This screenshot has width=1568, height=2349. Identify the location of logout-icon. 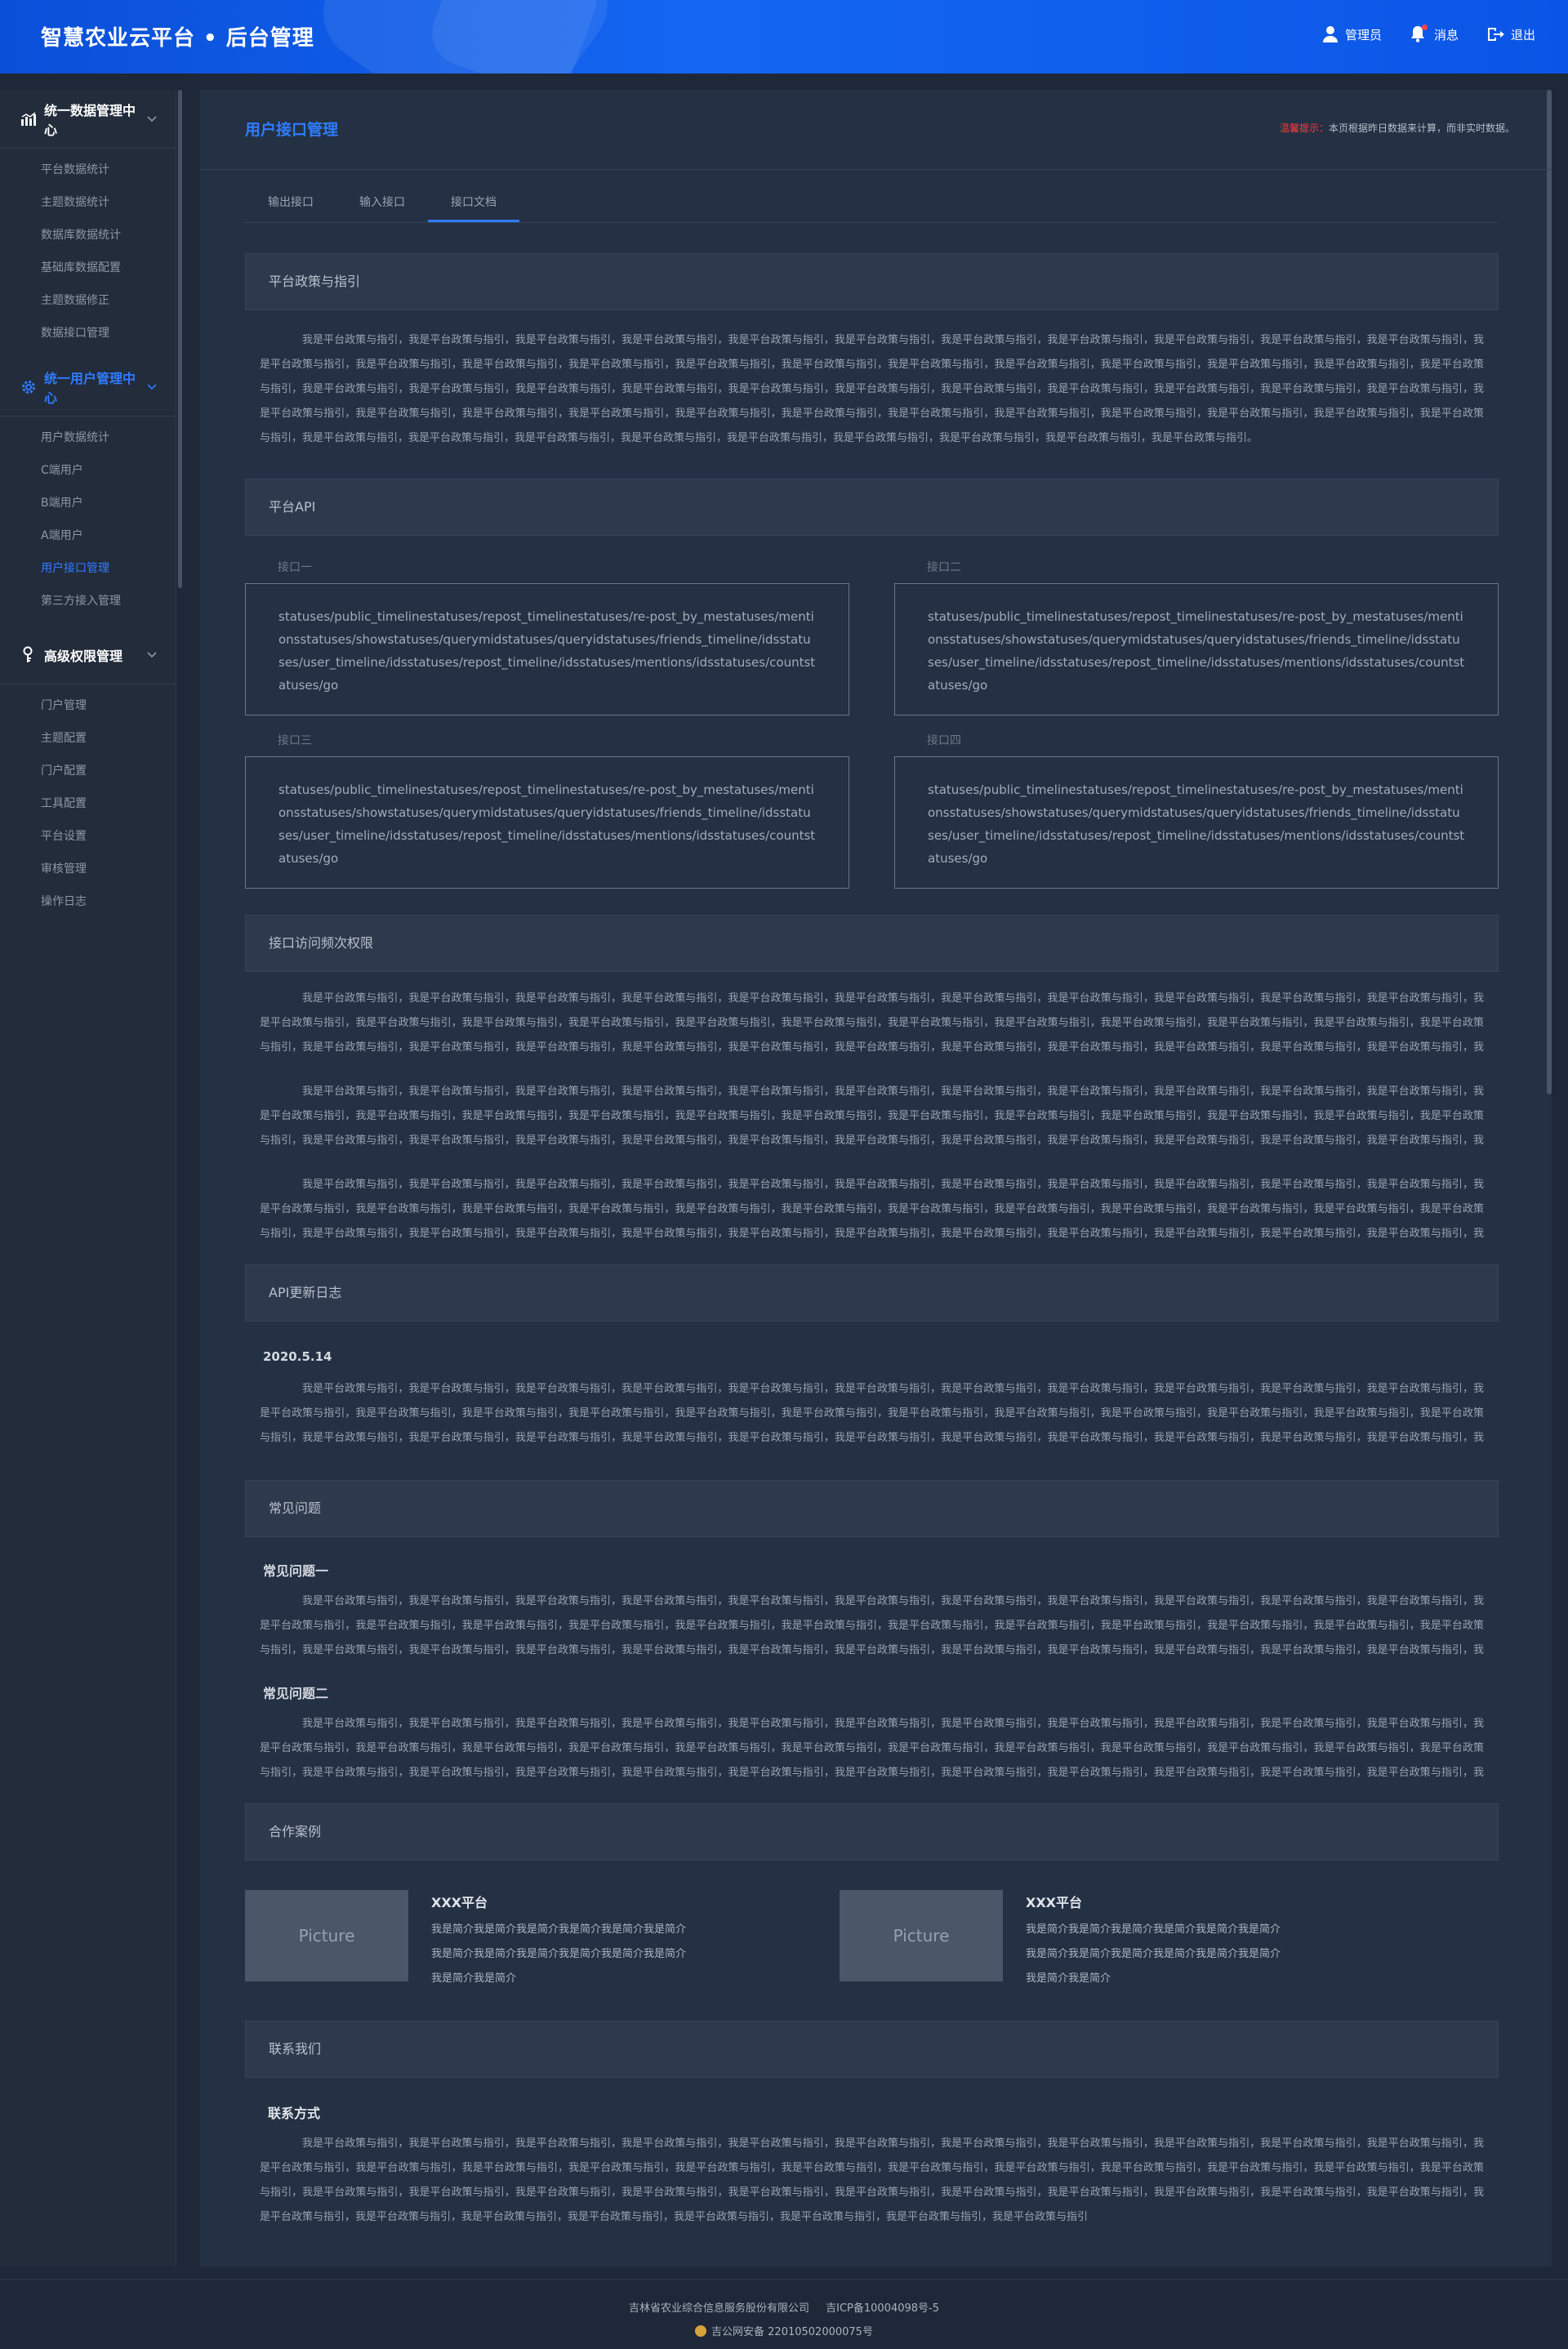
(1495, 34).